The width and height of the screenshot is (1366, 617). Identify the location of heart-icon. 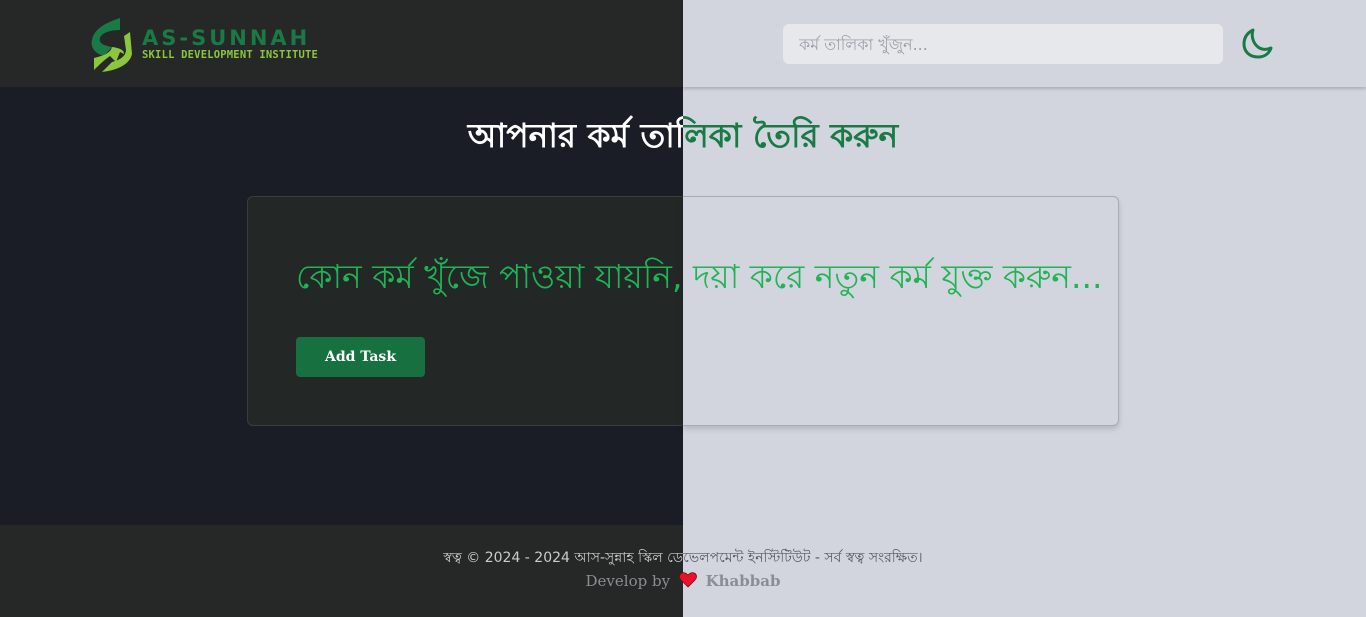
(687, 580).